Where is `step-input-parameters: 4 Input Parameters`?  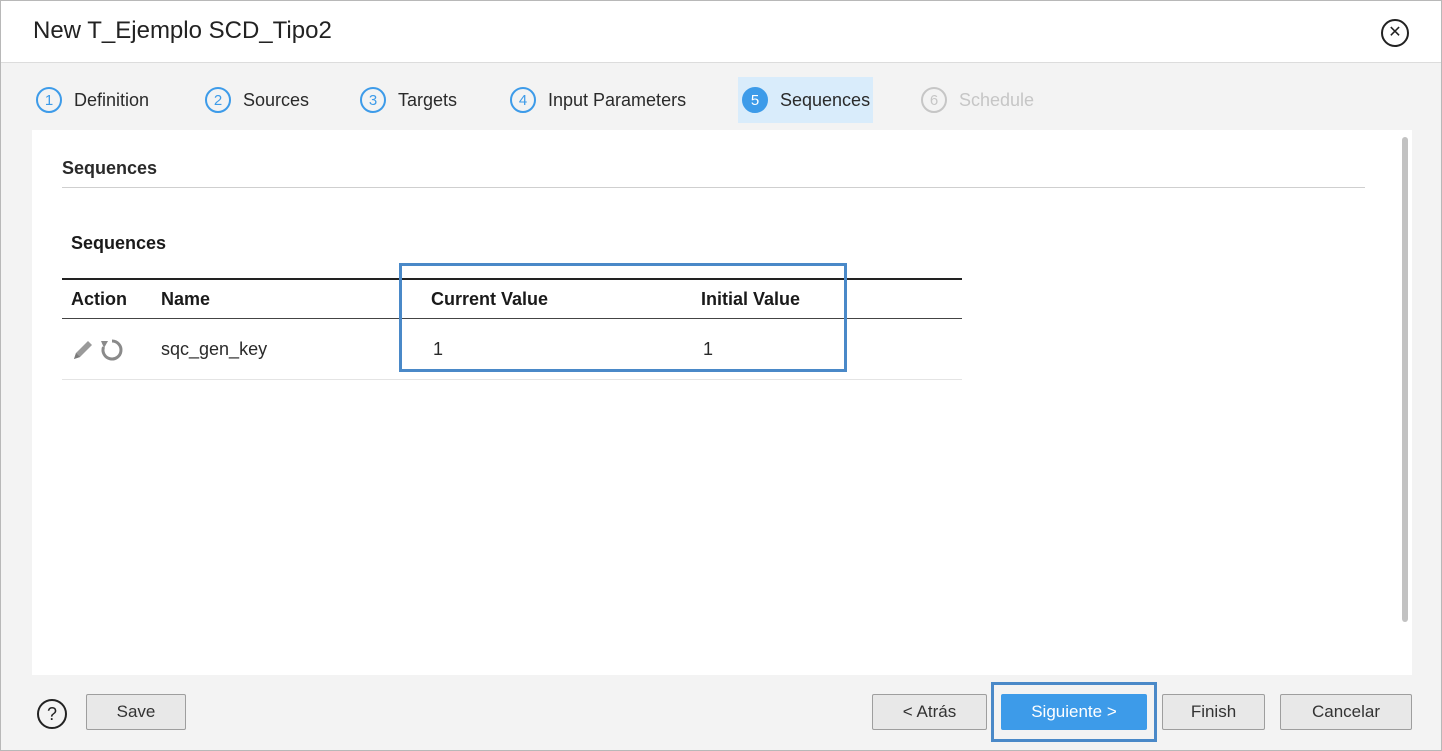 step-input-parameters: 4 Input Parameters is located at coordinates (596, 100).